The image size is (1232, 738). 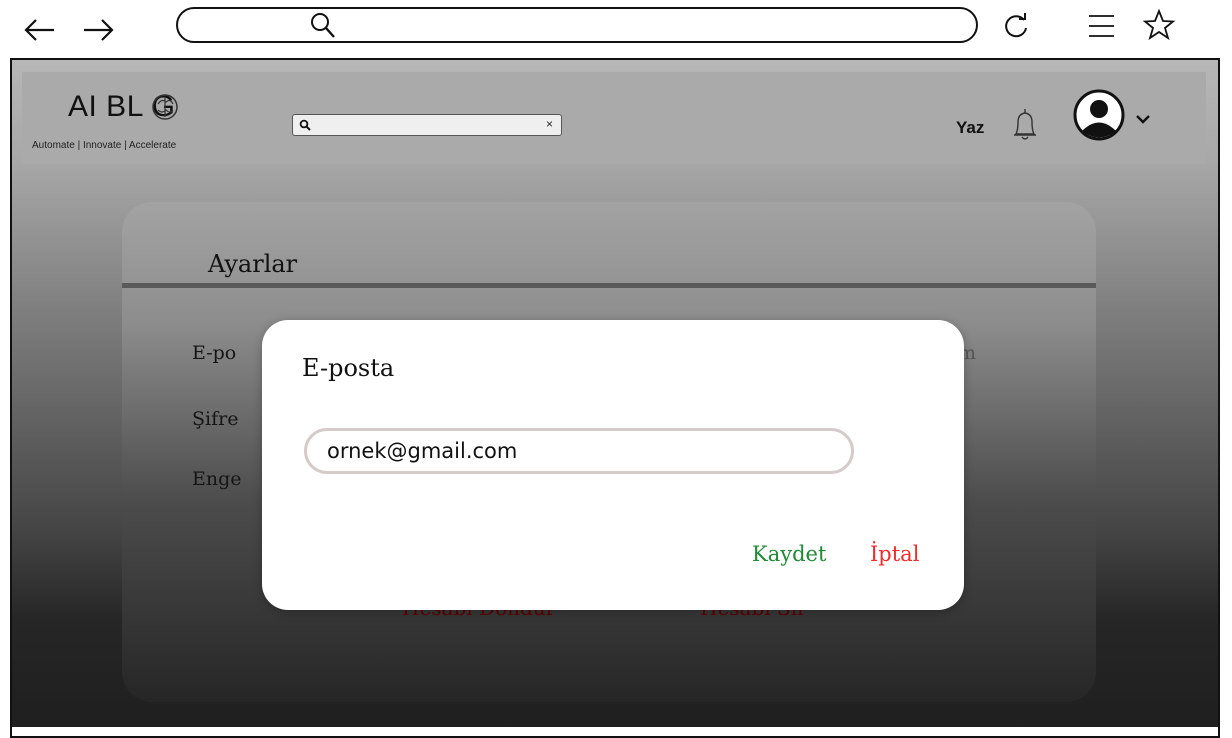 I want to click on page-title: Ayarlar, so click(x=253, y=264).